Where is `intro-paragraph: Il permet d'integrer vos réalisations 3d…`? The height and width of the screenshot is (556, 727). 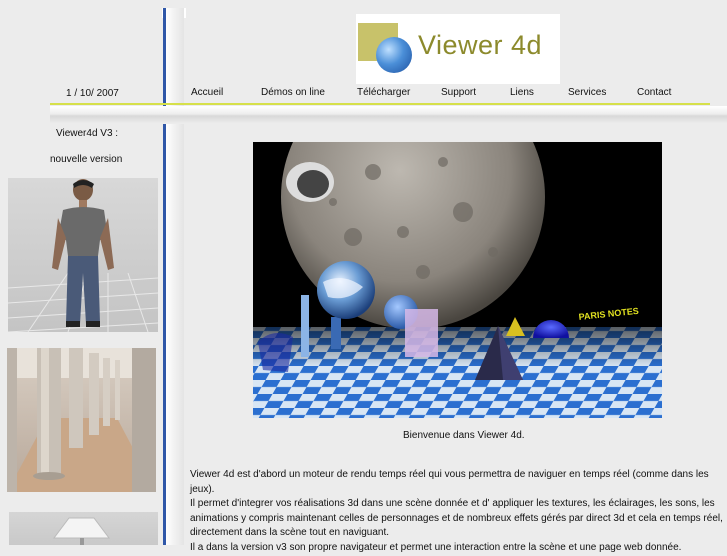
intro-paragraph: Il permet d'integrer vos réalisations 3d… is located at coordinates (456, 518).